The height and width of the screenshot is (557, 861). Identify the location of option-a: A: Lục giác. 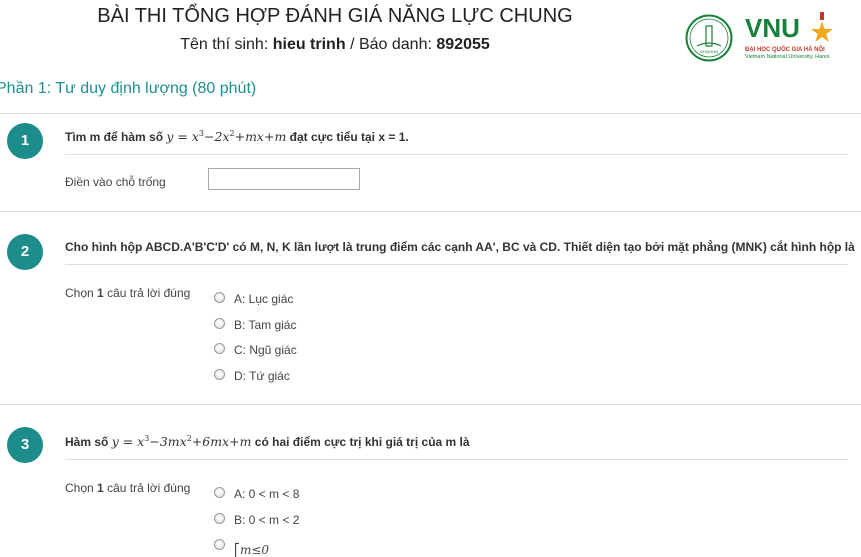
(254, 298).